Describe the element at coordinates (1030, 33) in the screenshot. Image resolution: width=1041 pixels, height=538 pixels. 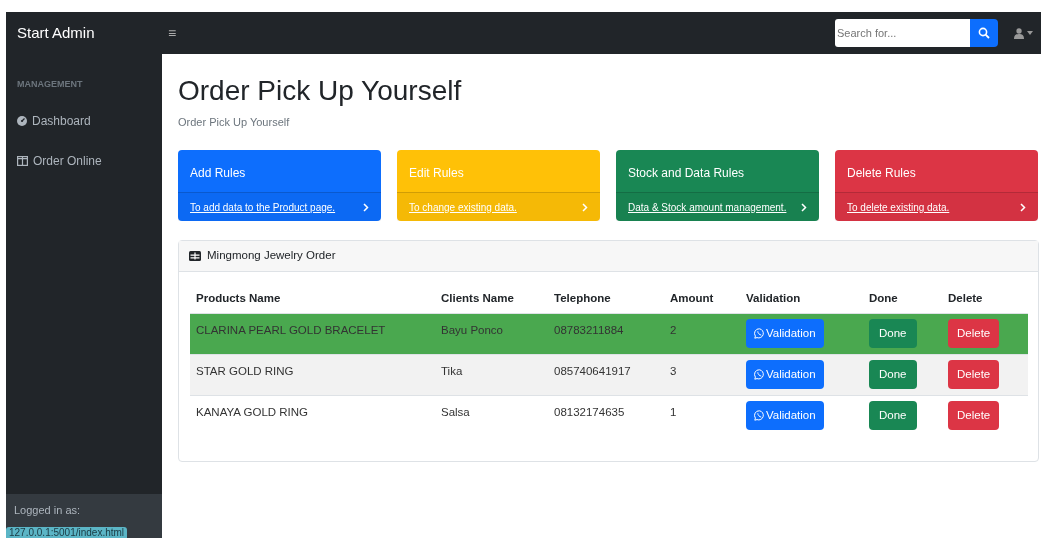
I see `caret-icon` at that location.